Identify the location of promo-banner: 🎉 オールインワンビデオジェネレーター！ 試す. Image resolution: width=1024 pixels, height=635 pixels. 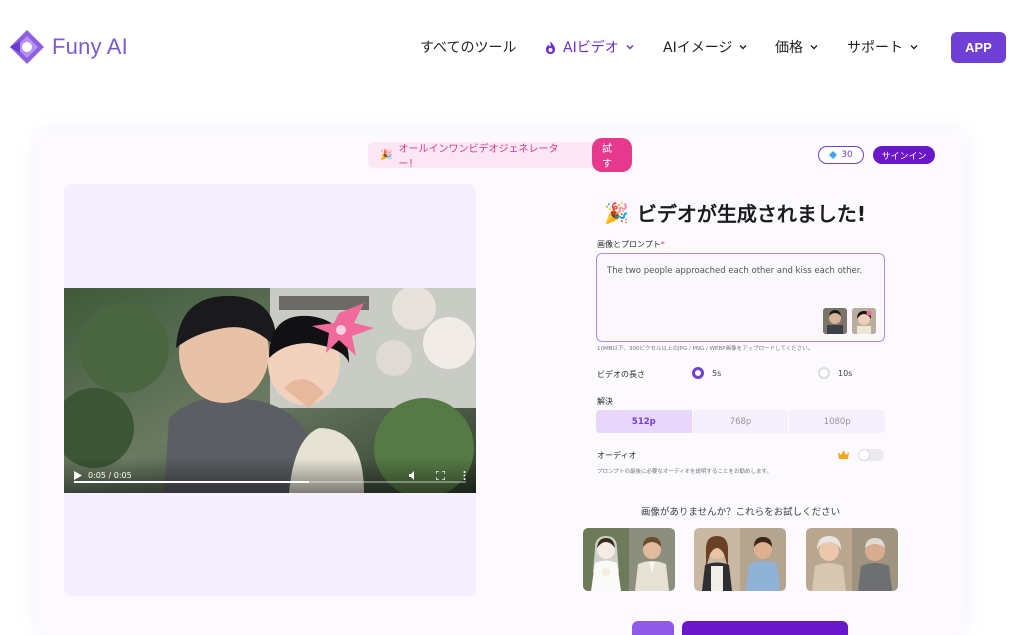
(500, 155).